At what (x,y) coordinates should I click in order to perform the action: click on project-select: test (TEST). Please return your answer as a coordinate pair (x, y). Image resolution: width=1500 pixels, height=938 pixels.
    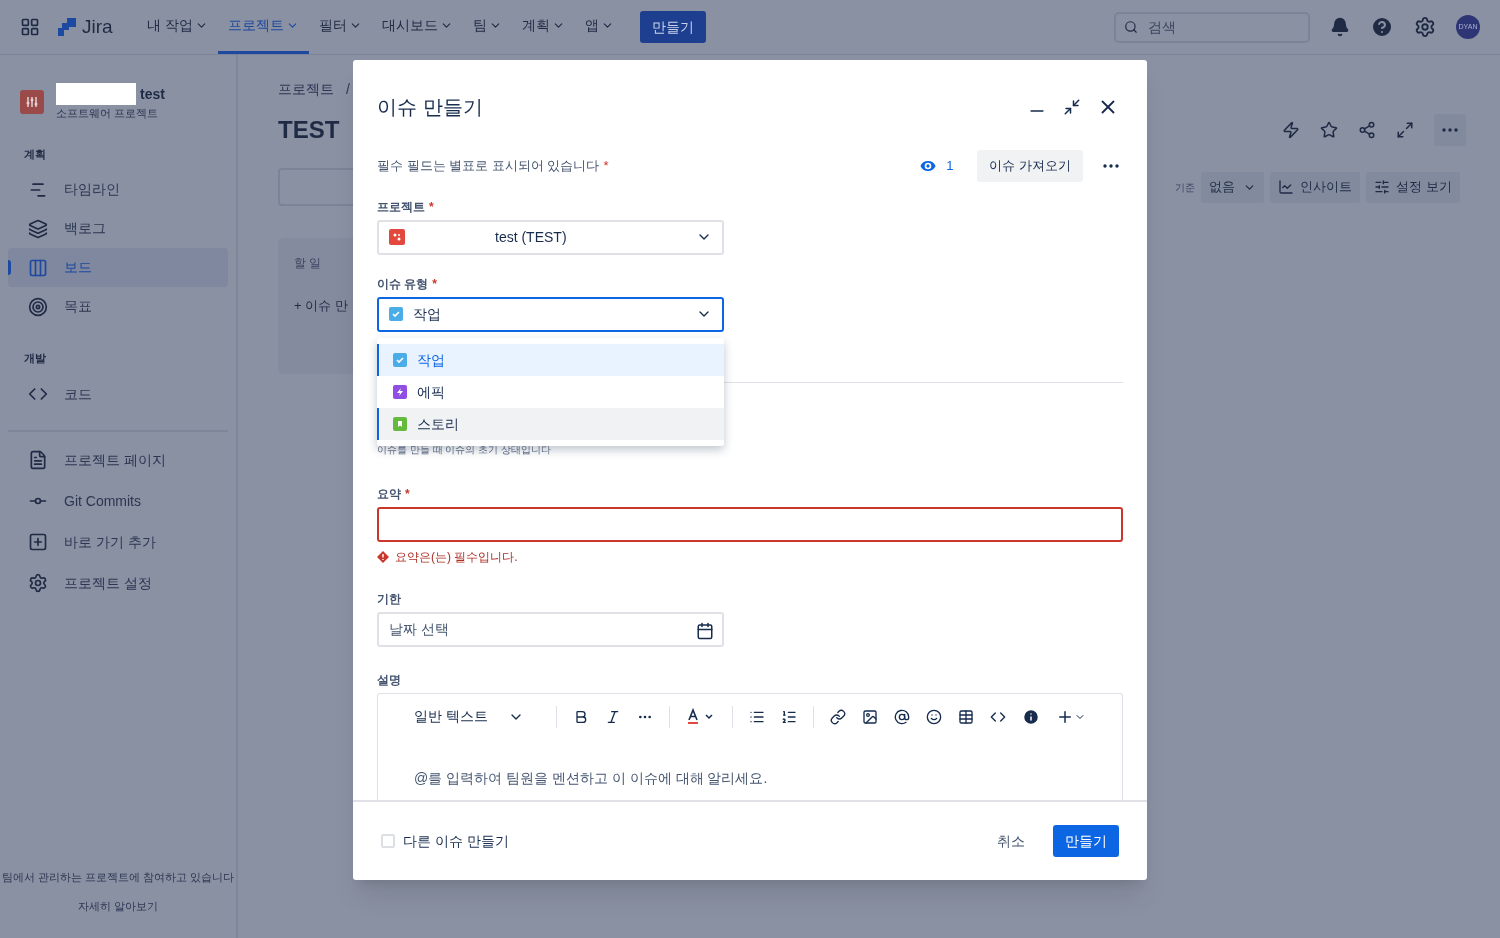
    Looking at the image, I should click on (550, 237).